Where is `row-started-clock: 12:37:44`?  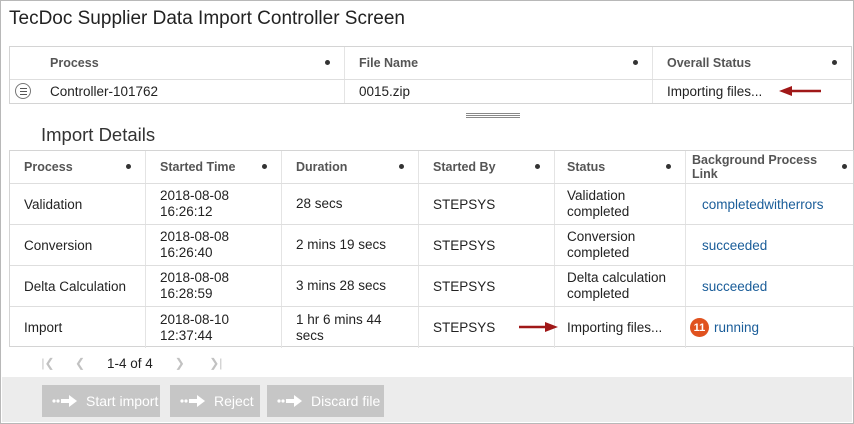 row-started-clock: 12:37:44 is located at coordinates (186, 335).